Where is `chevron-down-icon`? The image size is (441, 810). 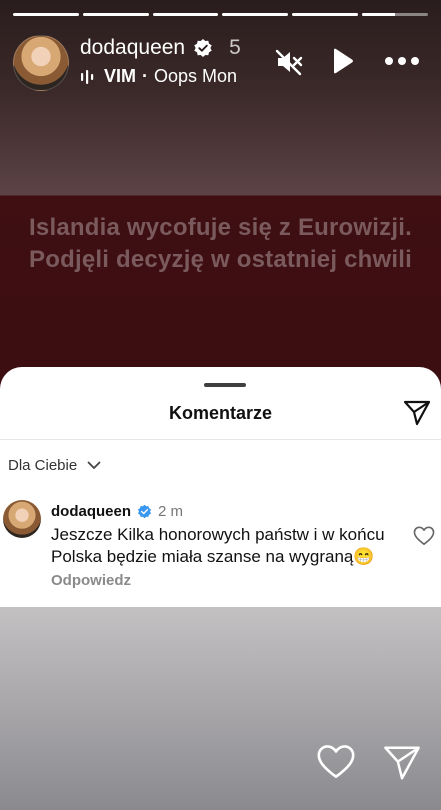
chevron-down-icon is located at coordinates (94, 465).